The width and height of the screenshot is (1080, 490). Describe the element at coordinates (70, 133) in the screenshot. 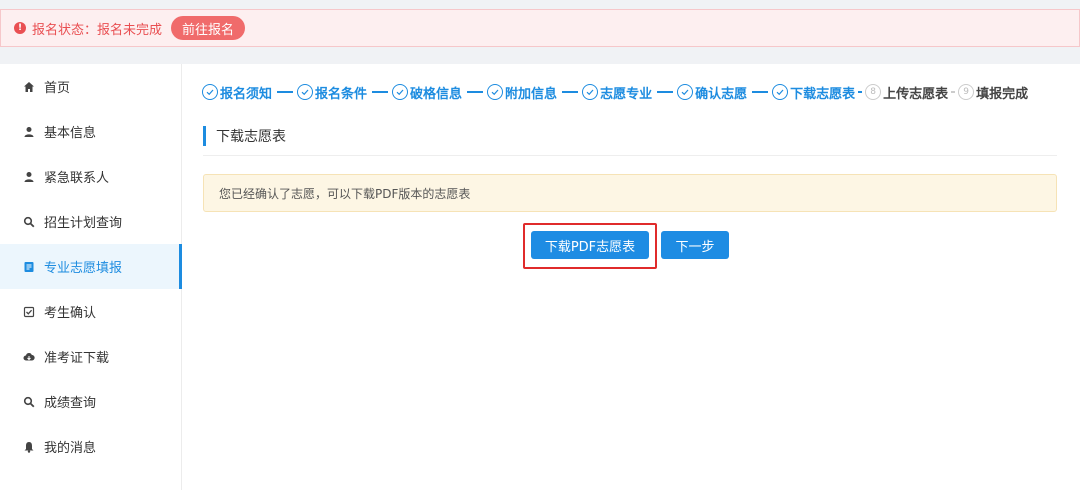

I see `sidebar-item-label: 基本信息` at that location.